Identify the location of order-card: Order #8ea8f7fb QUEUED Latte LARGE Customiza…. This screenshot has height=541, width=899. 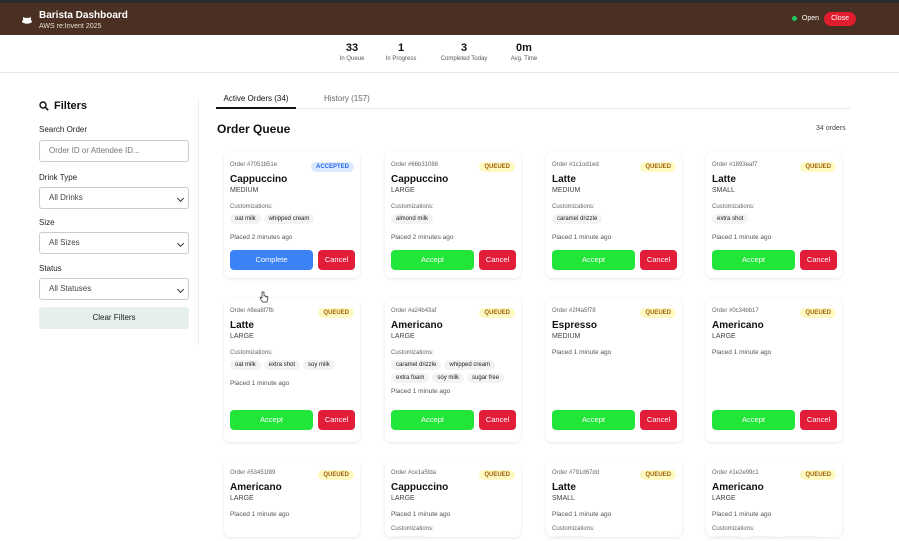
(292, 370).